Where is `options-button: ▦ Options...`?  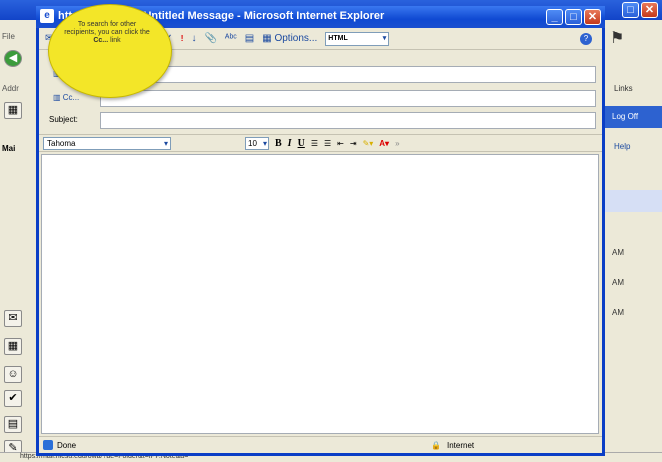
options-button: ▦ Options... is located at coordinates (289, 38).